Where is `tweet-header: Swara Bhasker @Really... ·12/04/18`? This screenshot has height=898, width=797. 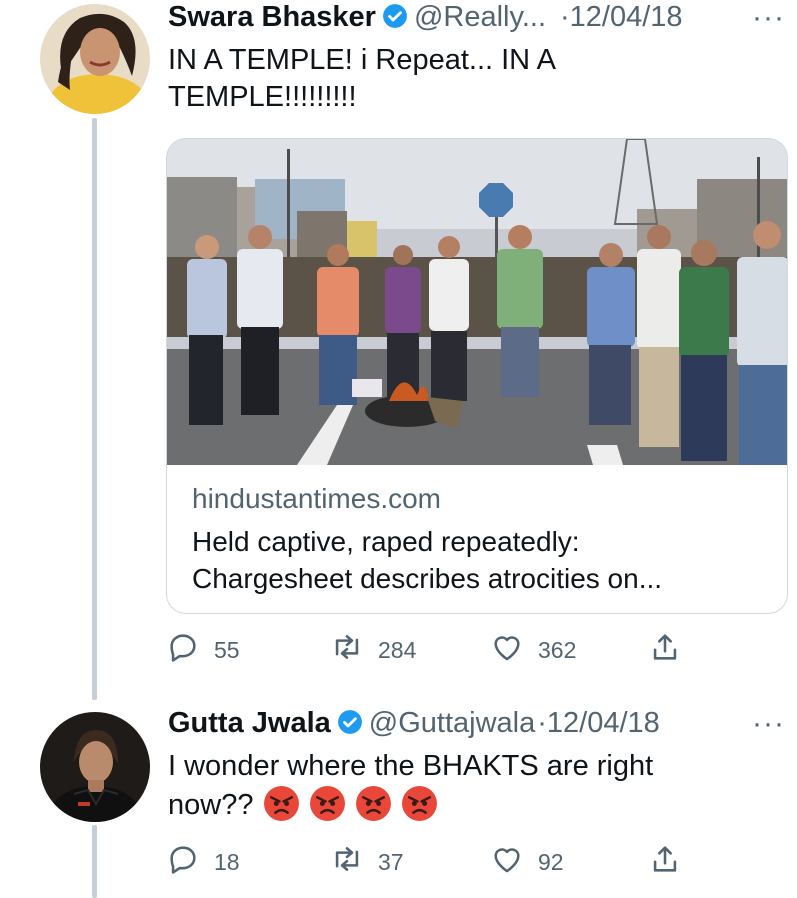
tweet-header: Swara Bhasker @Really... ·12/04/18 is located at coordinates (425, 17).